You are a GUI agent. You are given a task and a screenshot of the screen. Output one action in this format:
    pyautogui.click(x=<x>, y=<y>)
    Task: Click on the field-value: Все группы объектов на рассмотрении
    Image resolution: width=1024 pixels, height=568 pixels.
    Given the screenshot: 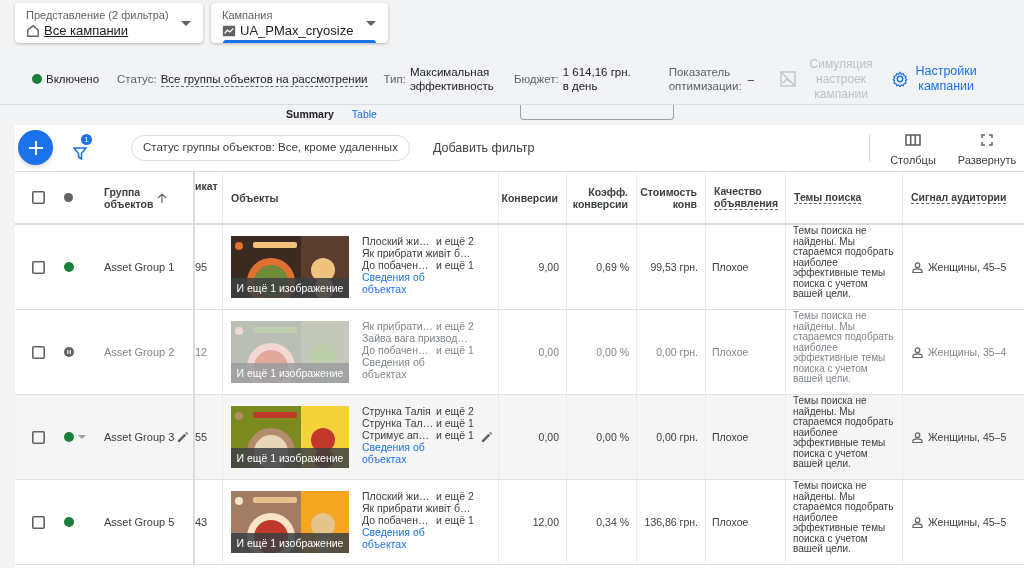 What is the action you would take?
    pyautogui.click(x=264, y=79)
    